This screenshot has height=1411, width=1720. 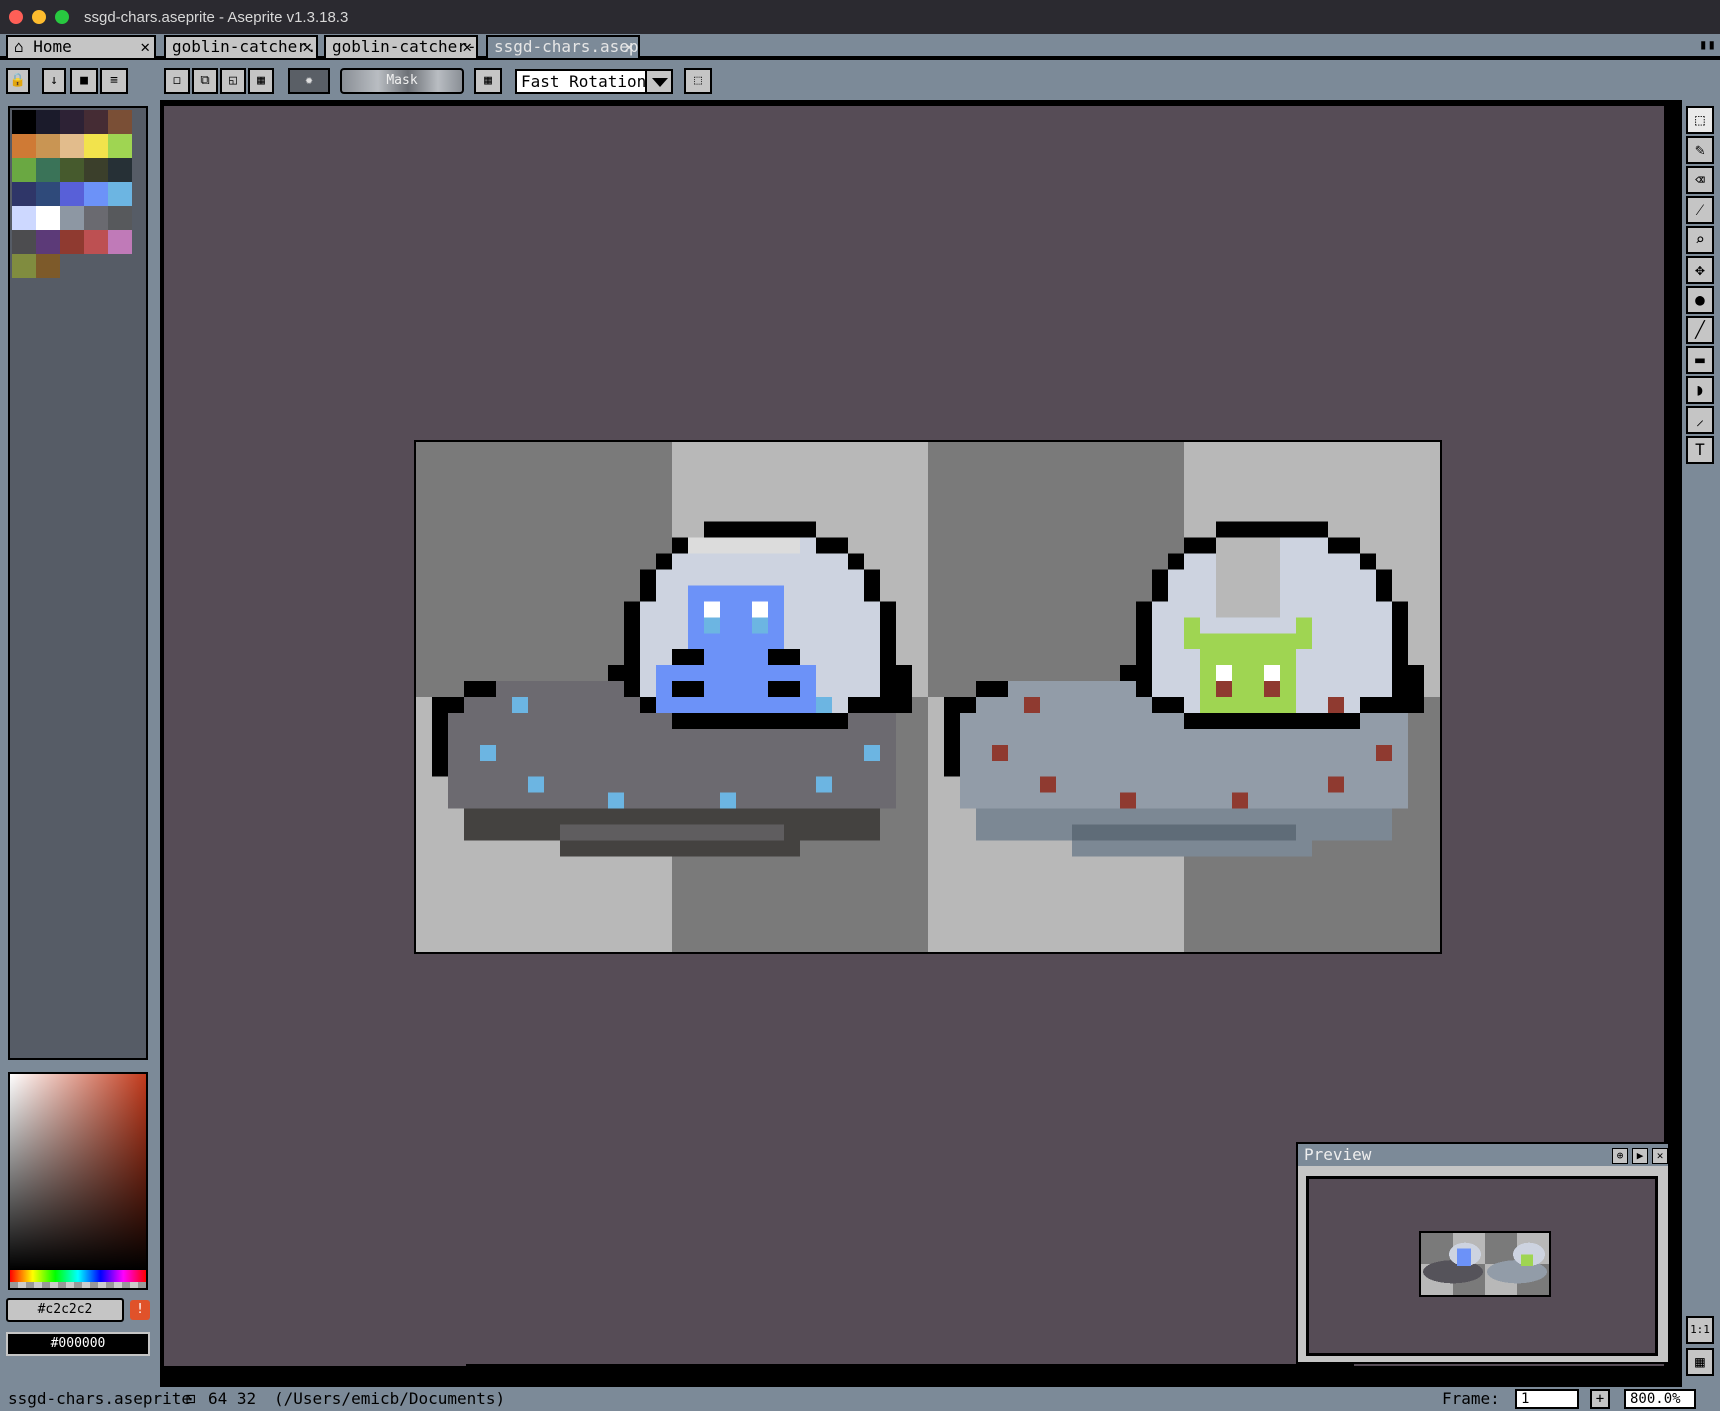 I want to click on play-icon: ▶, so click(x=1640, y=1156).